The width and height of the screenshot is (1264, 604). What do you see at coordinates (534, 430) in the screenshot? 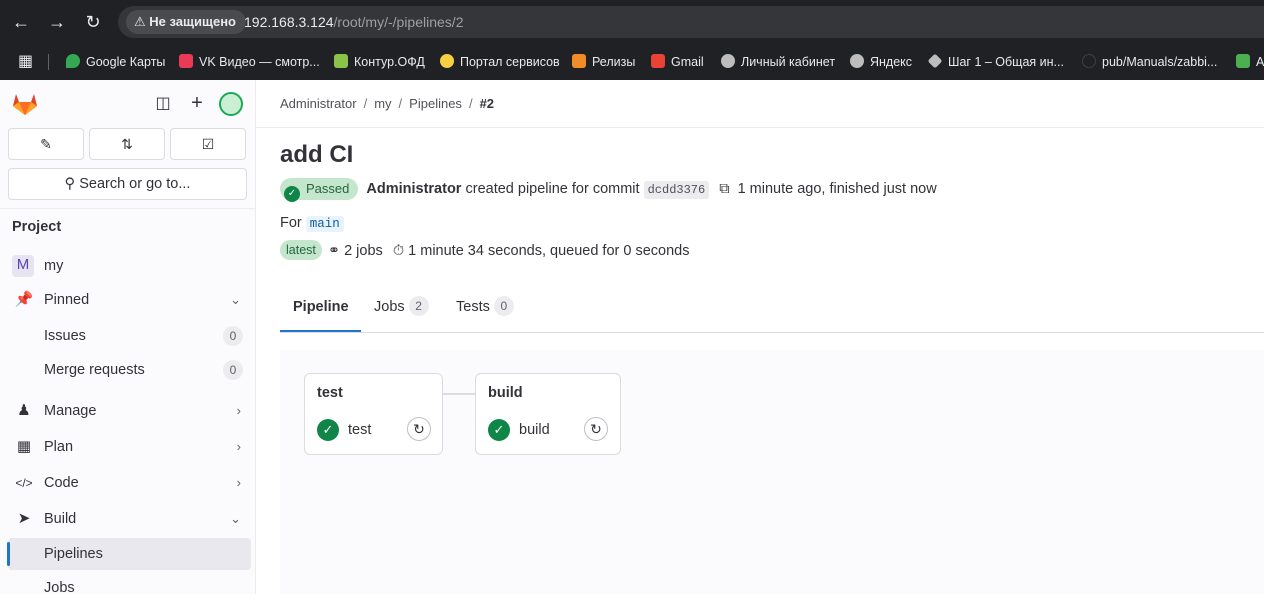
I see `job-name: build` at bounding box center [534, 430].